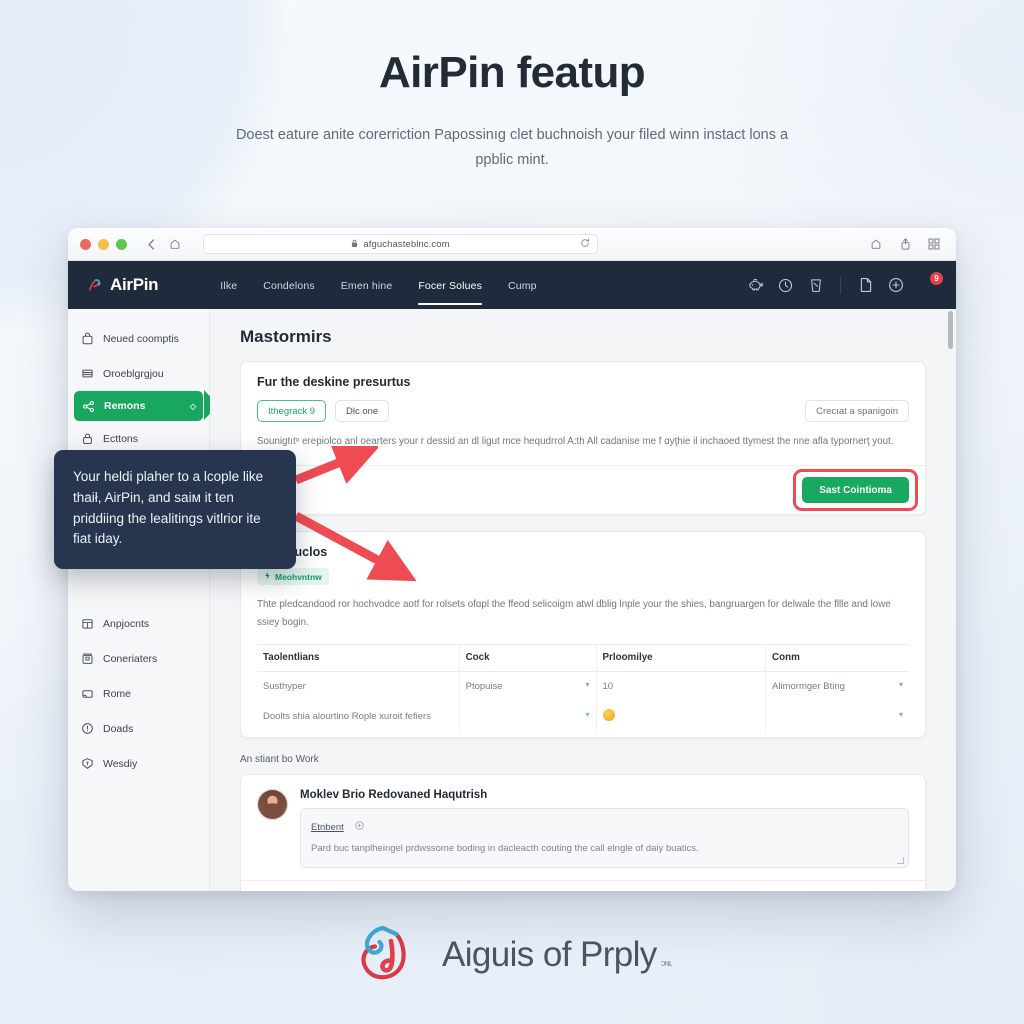  What do you see at coordinates (815, 285) in the screenshot?
I see `cup-icon` at bounding box center [815, 285].